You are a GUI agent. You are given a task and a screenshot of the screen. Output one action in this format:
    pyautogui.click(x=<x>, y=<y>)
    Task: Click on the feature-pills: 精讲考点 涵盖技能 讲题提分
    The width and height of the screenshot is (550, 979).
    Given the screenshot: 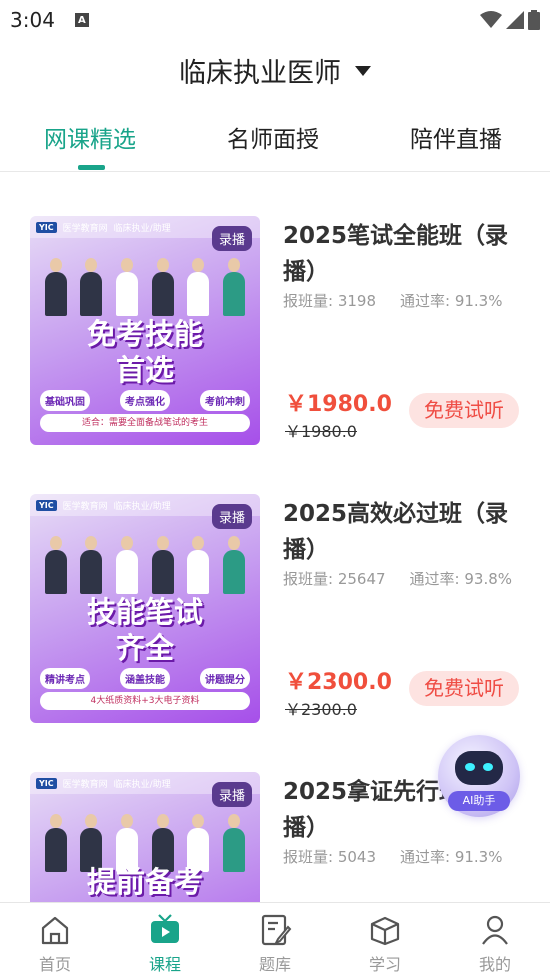 What is the action you would take?
    pyautogui.click(x=145, y=678)
    